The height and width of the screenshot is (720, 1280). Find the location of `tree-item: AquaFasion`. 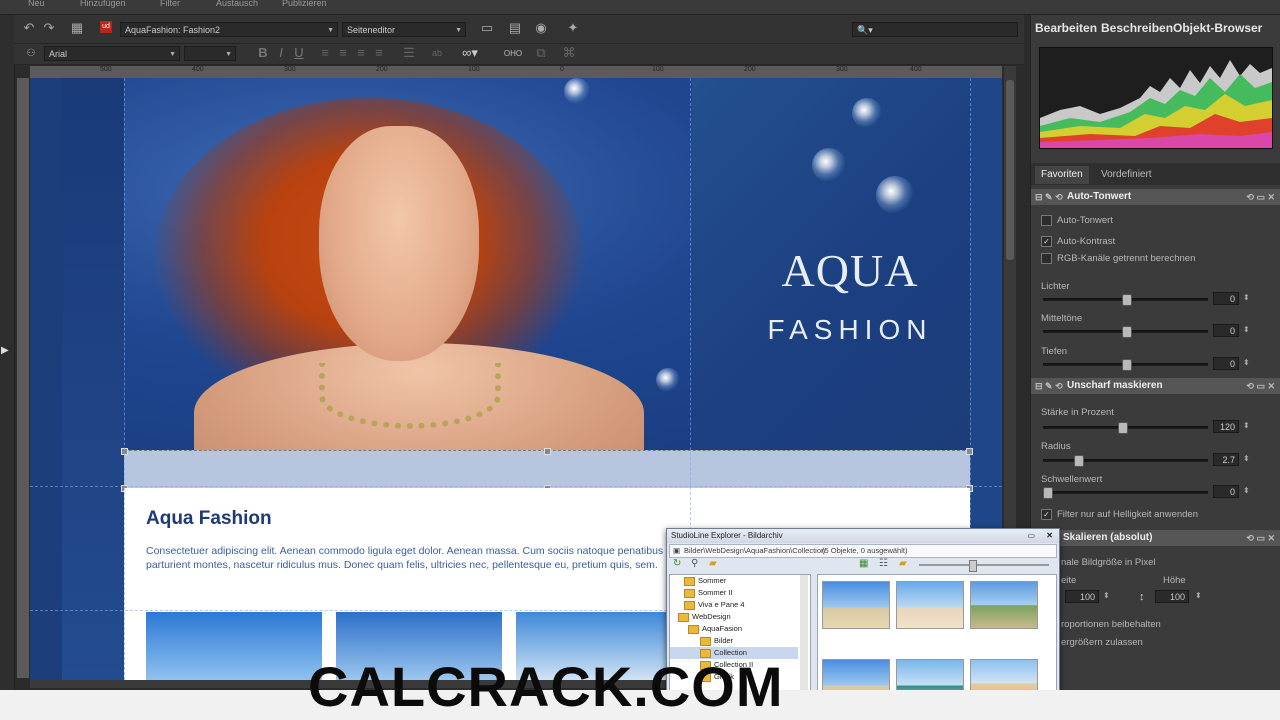

tree-item: AquaFasion is located at coordinates (715, 629).